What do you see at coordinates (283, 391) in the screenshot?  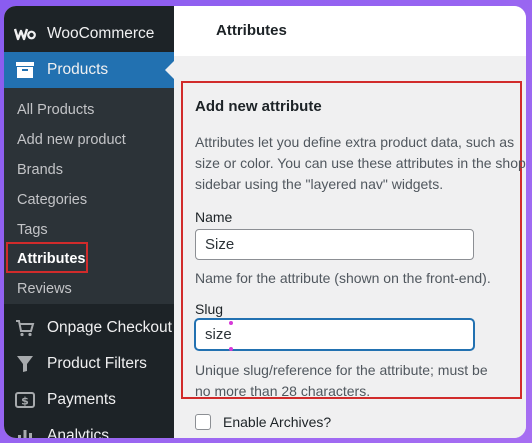 I see `slug-help-line: no more than 28 characters.` at bounding box center [283, 391].